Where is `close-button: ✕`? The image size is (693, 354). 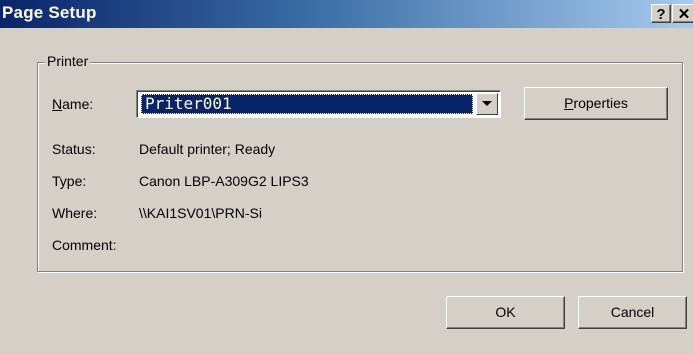 close-button: ✕ is located at coordinates (682, 13).